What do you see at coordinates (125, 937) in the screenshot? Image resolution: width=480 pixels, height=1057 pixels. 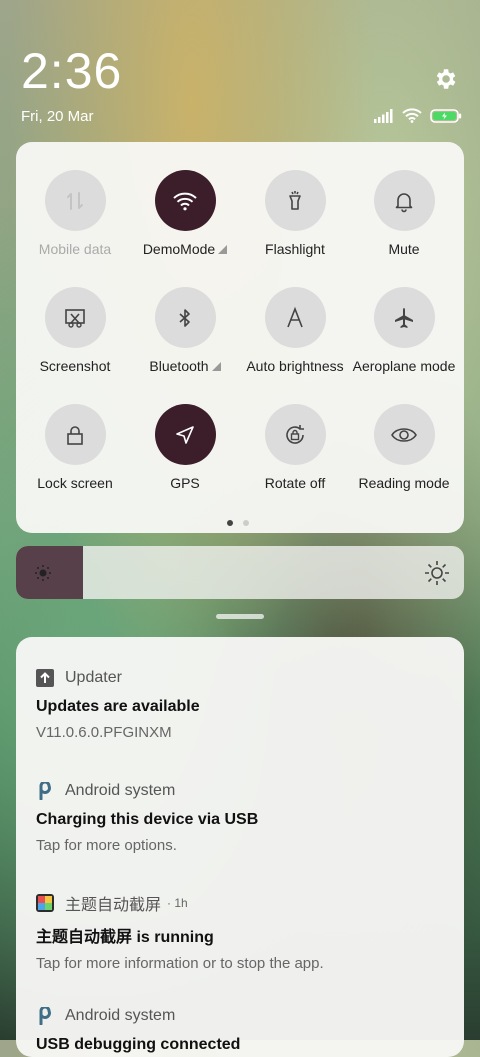 I see `notification-title: 主题自动截屏 is running` at bounding box center [125, 937].